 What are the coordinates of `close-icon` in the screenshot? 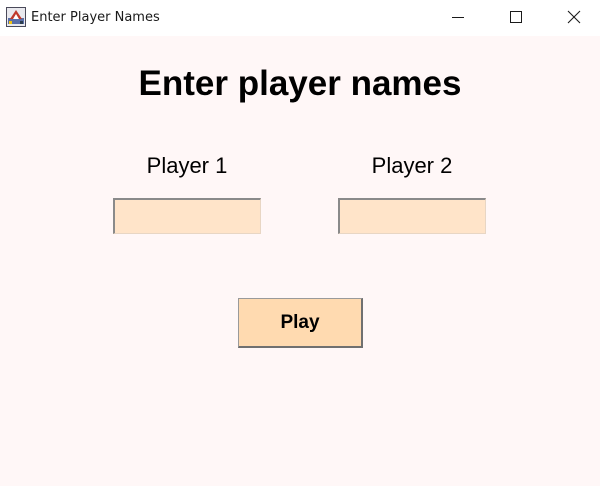 It's located at (574, 17).